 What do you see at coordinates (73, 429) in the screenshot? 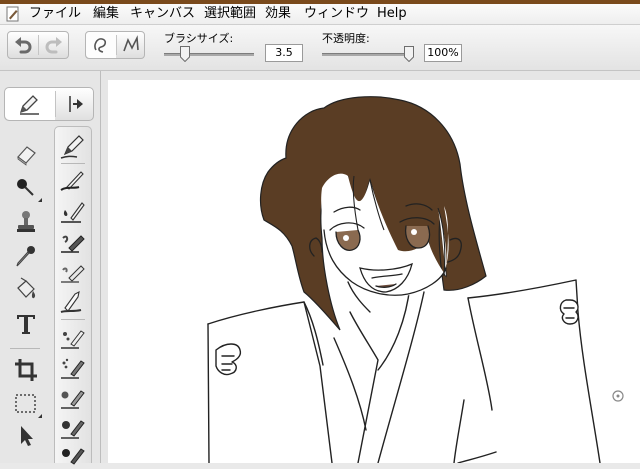
I see `watercolor-brush-icon` at bounding box center [73, 429].